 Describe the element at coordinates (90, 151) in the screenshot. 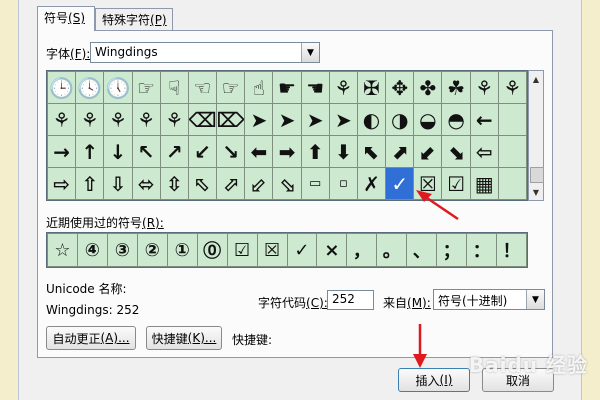

I see `symbol-cell: ↑` at that location.